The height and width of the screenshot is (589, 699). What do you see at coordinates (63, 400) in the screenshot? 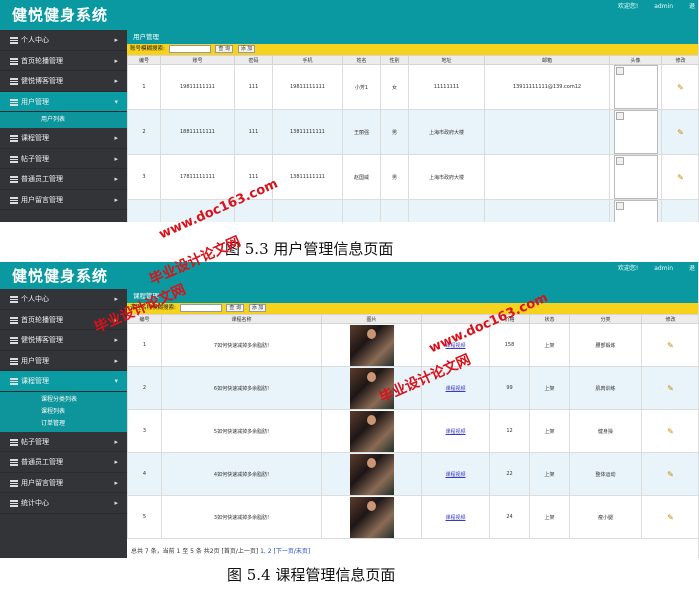
I see `submenu-item: 课程分类列表` at bounding box center [63, 400].